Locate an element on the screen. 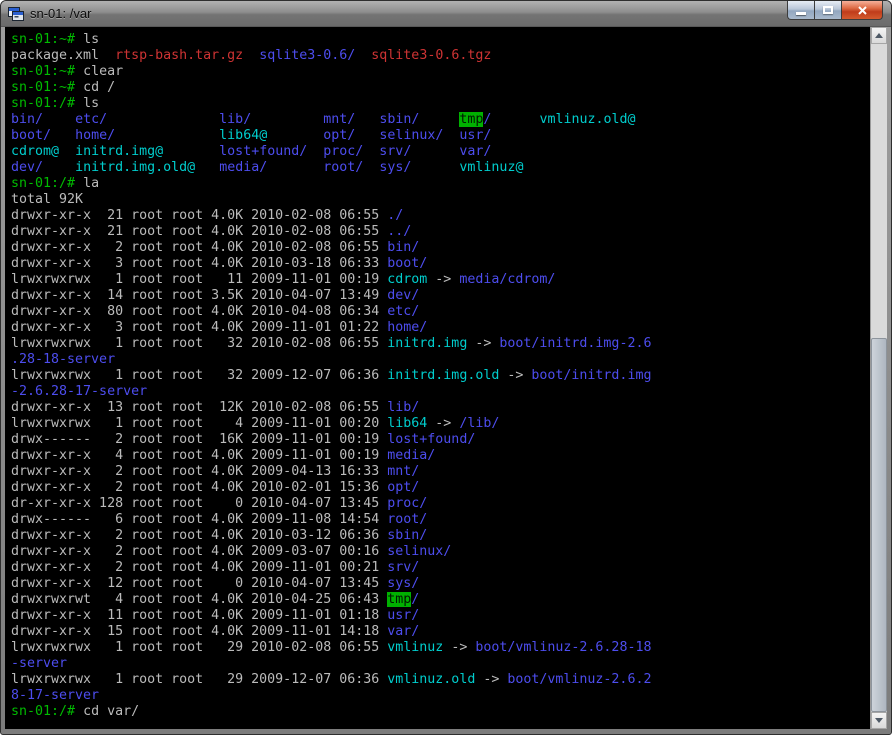  title-bar: sn-01: /var is located at coordinates (446, 14).